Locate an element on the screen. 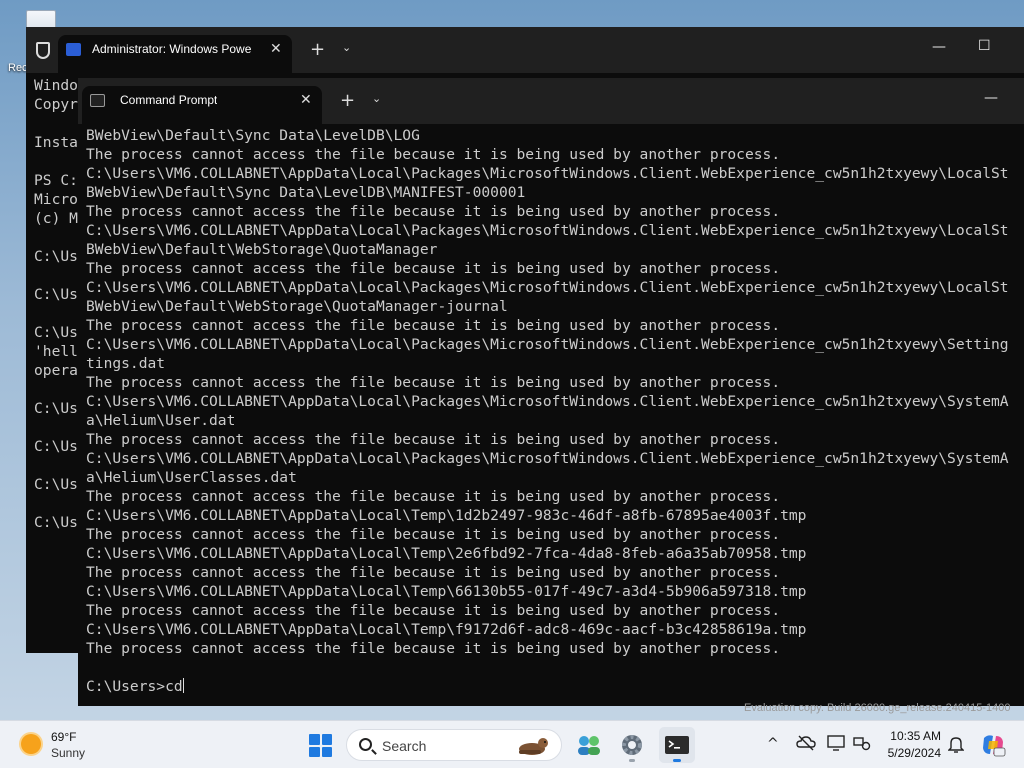 The width and height of the screenshot is (1024, 768). taskbar-terminal-app is located at coordinates (677, 745).